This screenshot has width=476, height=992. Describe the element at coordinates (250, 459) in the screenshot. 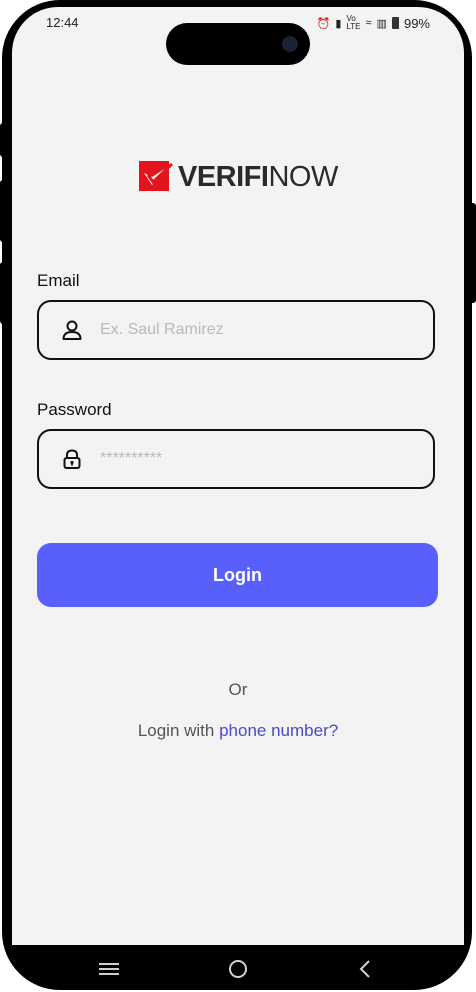

I see `password-input` at that location.